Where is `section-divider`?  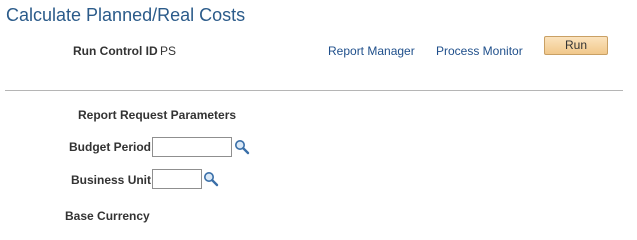 section-divider is located at coordinates (314, 90).